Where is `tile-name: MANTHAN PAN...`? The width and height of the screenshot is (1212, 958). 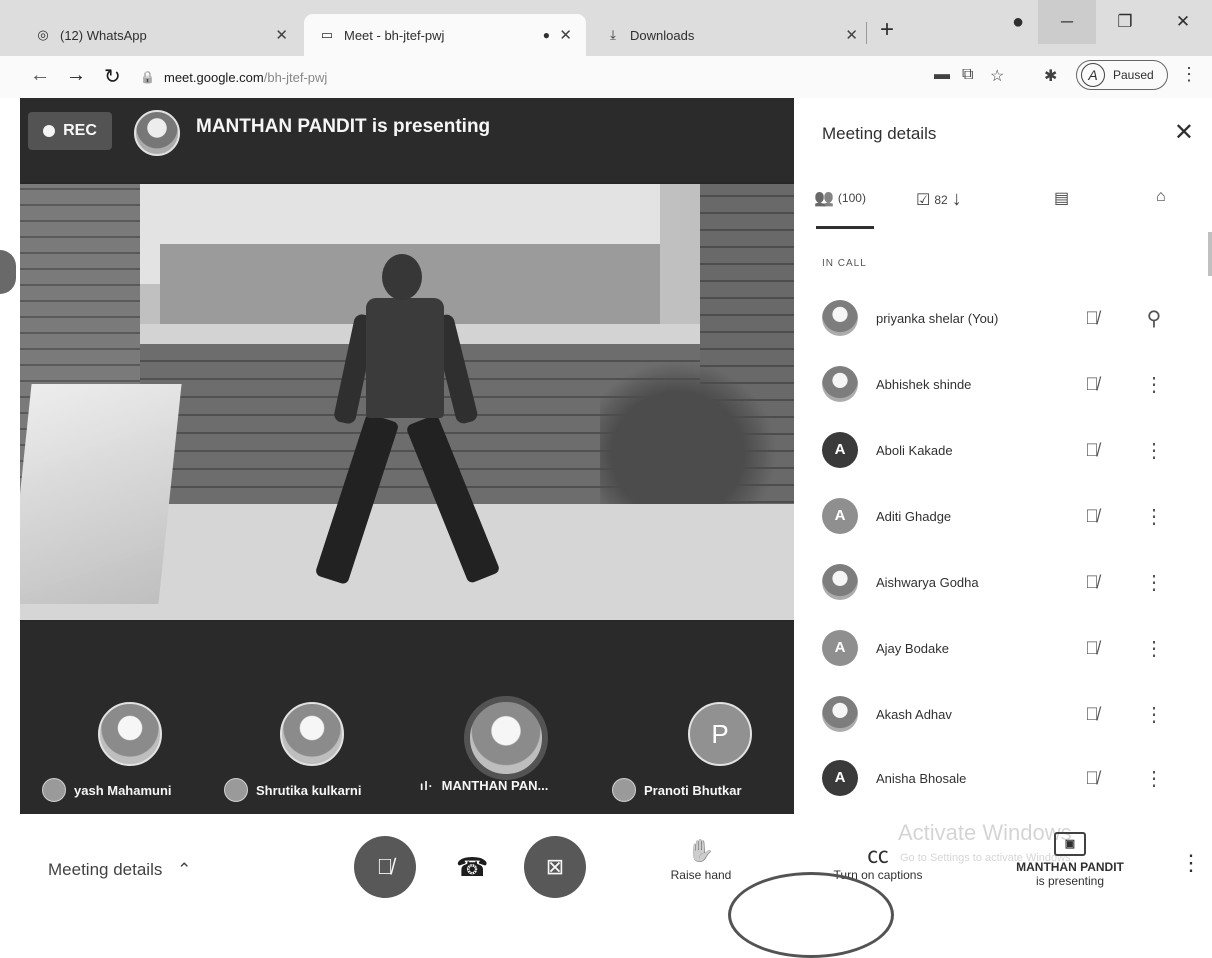 tile-name: MANTHAN PAN... is located at coordinates (495, 785).